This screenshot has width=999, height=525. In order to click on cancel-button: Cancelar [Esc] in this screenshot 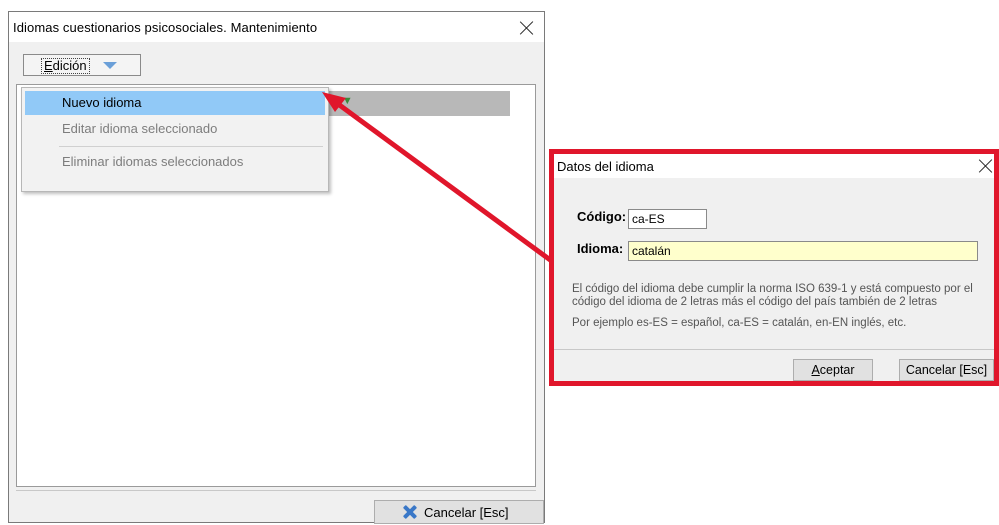, I will do `click(459, 512)`.